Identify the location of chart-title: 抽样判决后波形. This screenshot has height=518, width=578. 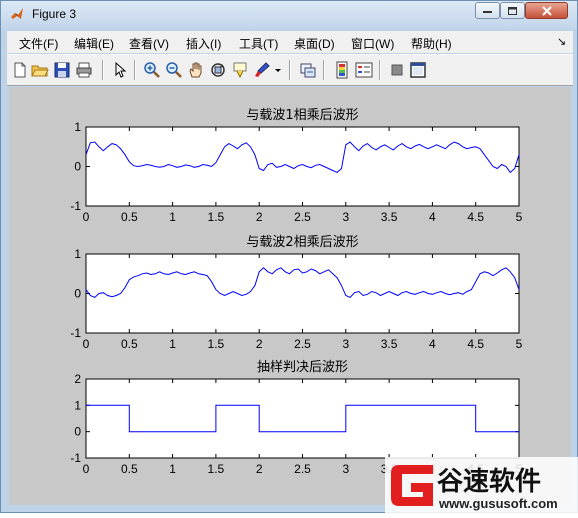
(302, 367).